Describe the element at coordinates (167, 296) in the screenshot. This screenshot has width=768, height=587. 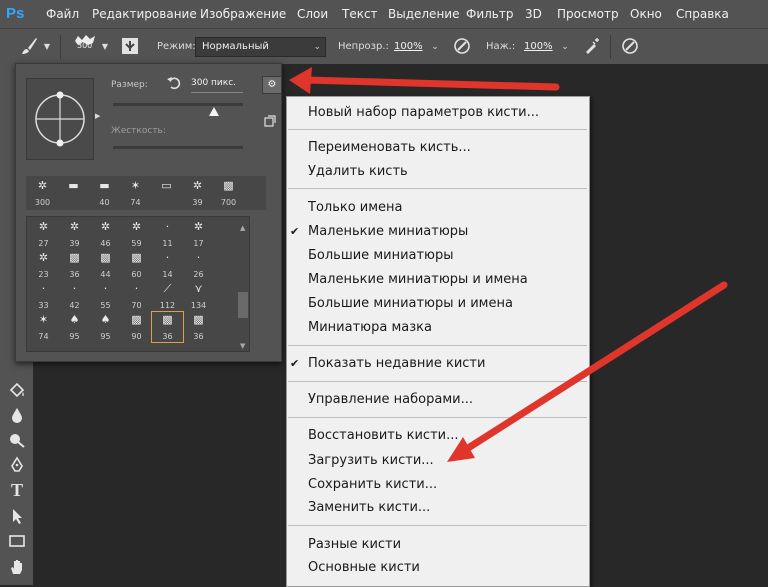
I see `brush-preset: ⟋ 112` at that location.